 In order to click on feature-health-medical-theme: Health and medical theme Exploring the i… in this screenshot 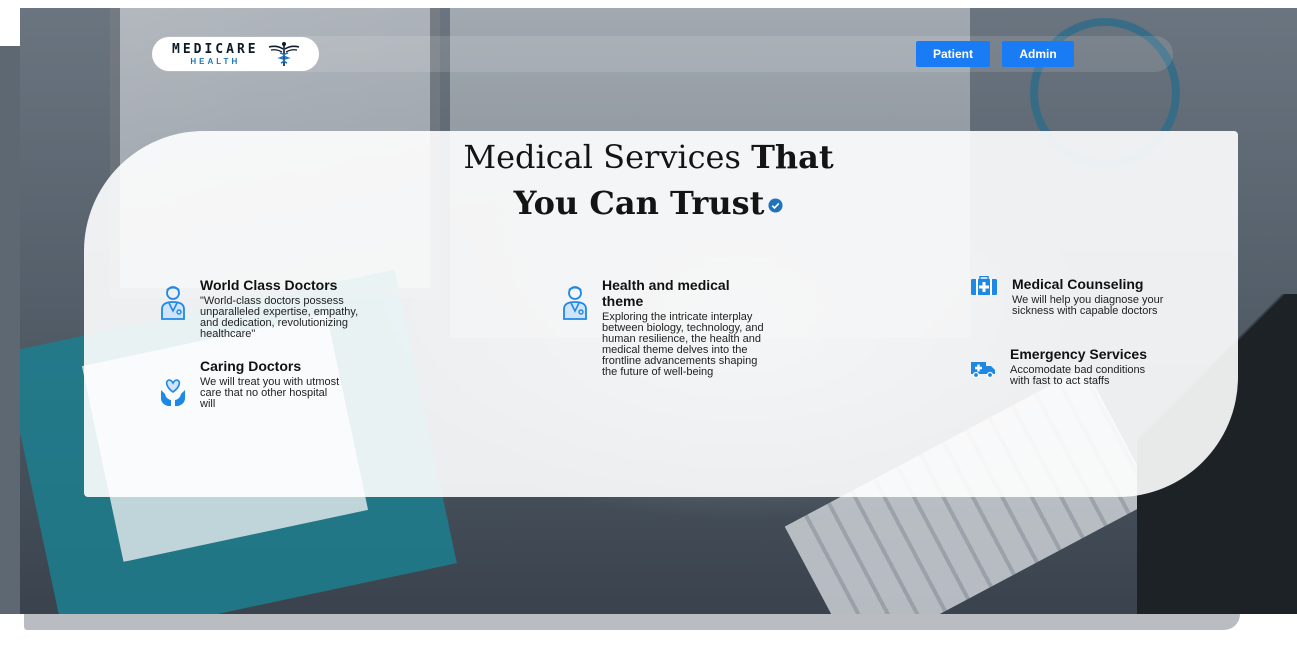, I will do `click(672, 327)`.